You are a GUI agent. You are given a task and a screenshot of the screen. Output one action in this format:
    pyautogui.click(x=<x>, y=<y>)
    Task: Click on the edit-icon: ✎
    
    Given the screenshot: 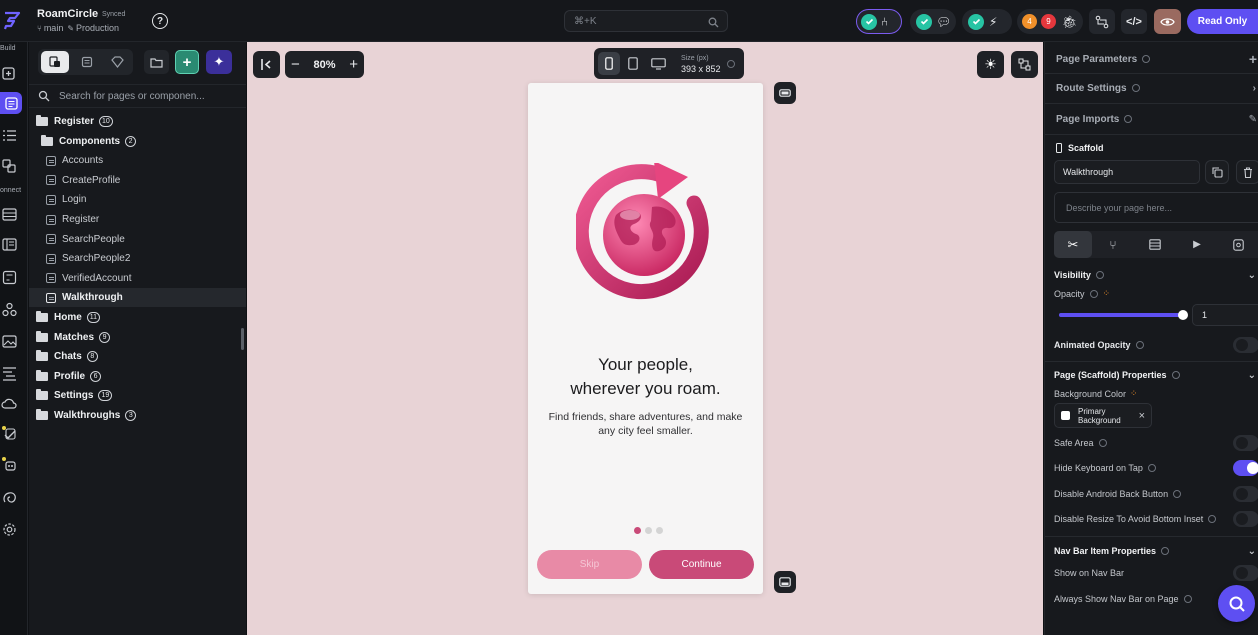 What is the action you would take?
    pyautogui.click(x=1253, y=119)
    